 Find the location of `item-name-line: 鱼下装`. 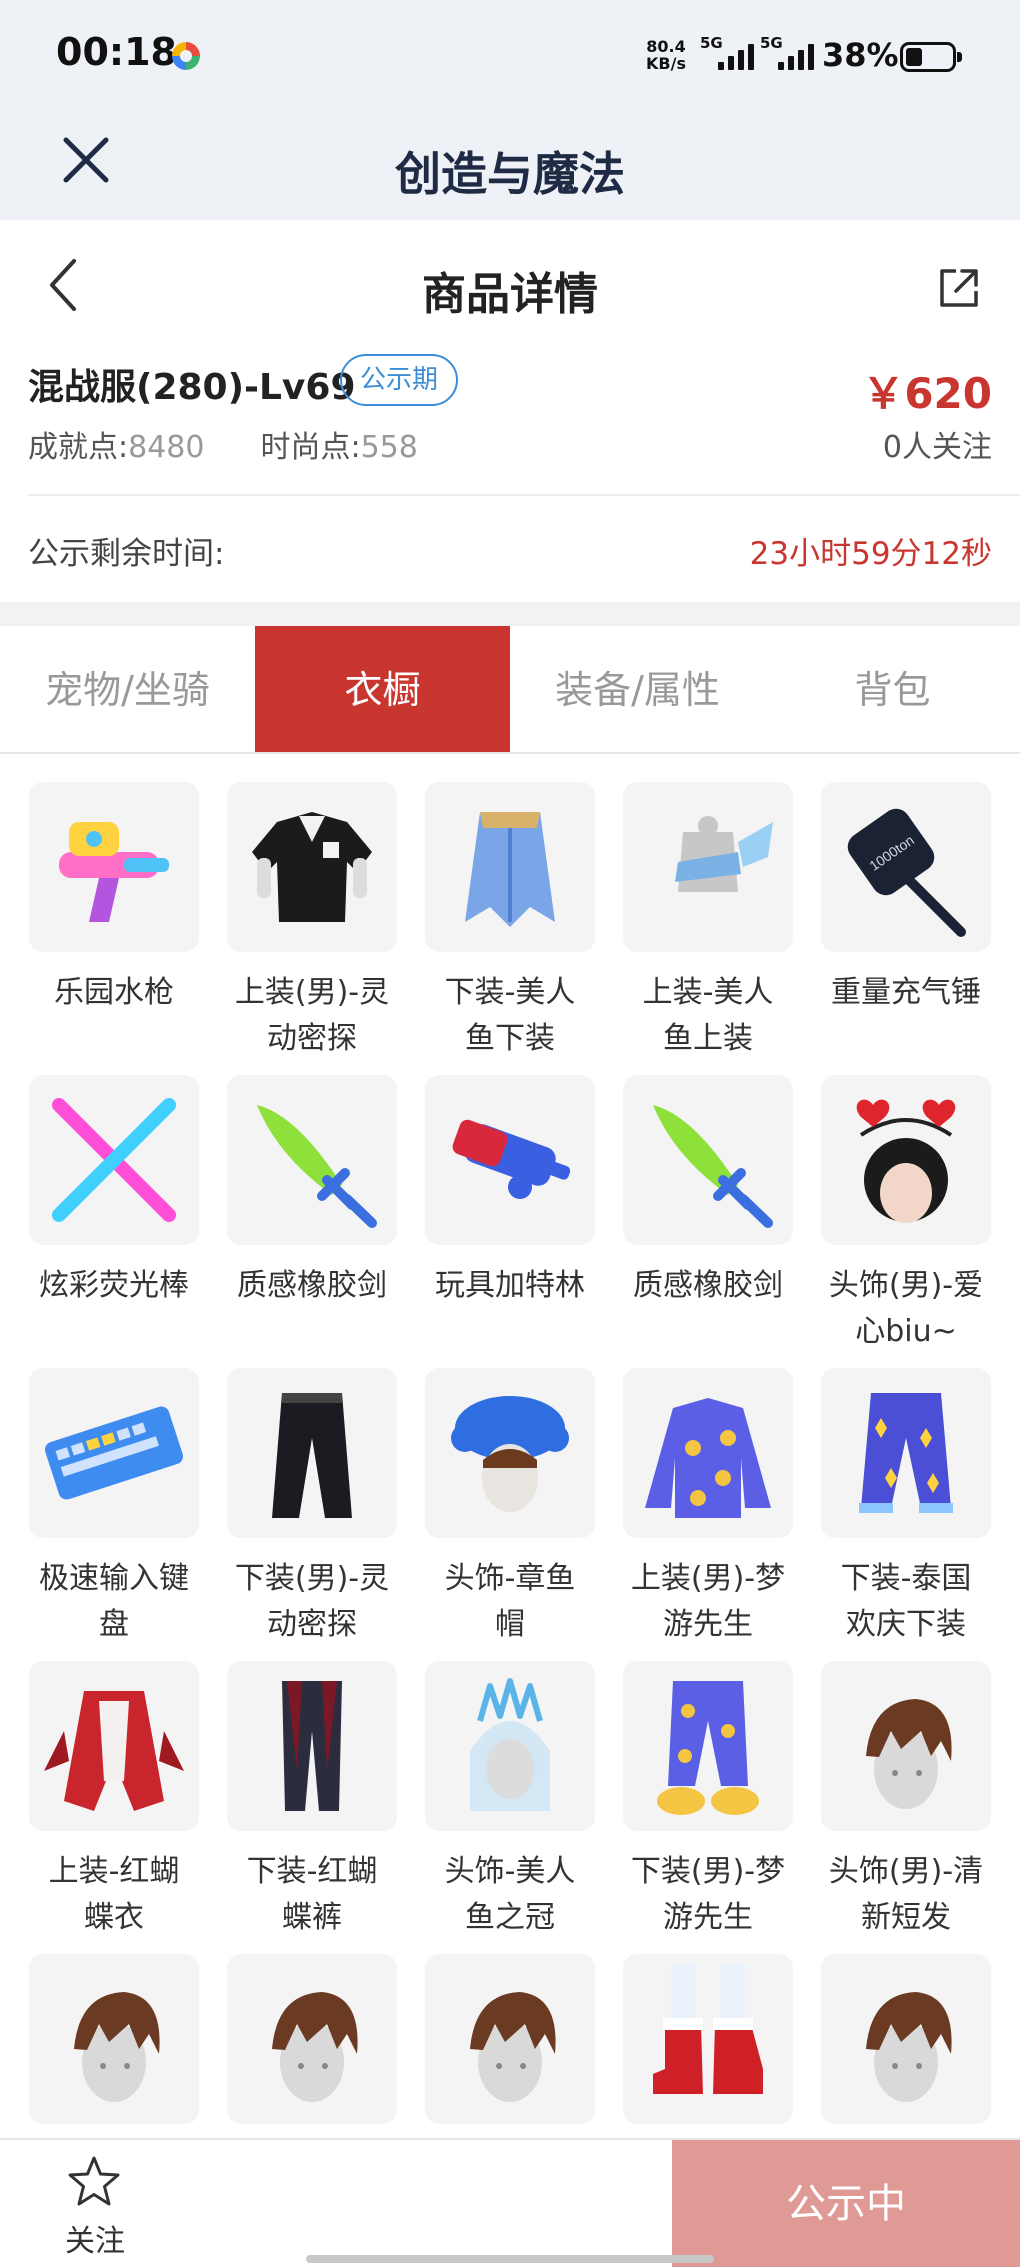

item-name-line: 鱼下装 is located at coordinates (510, 1038).